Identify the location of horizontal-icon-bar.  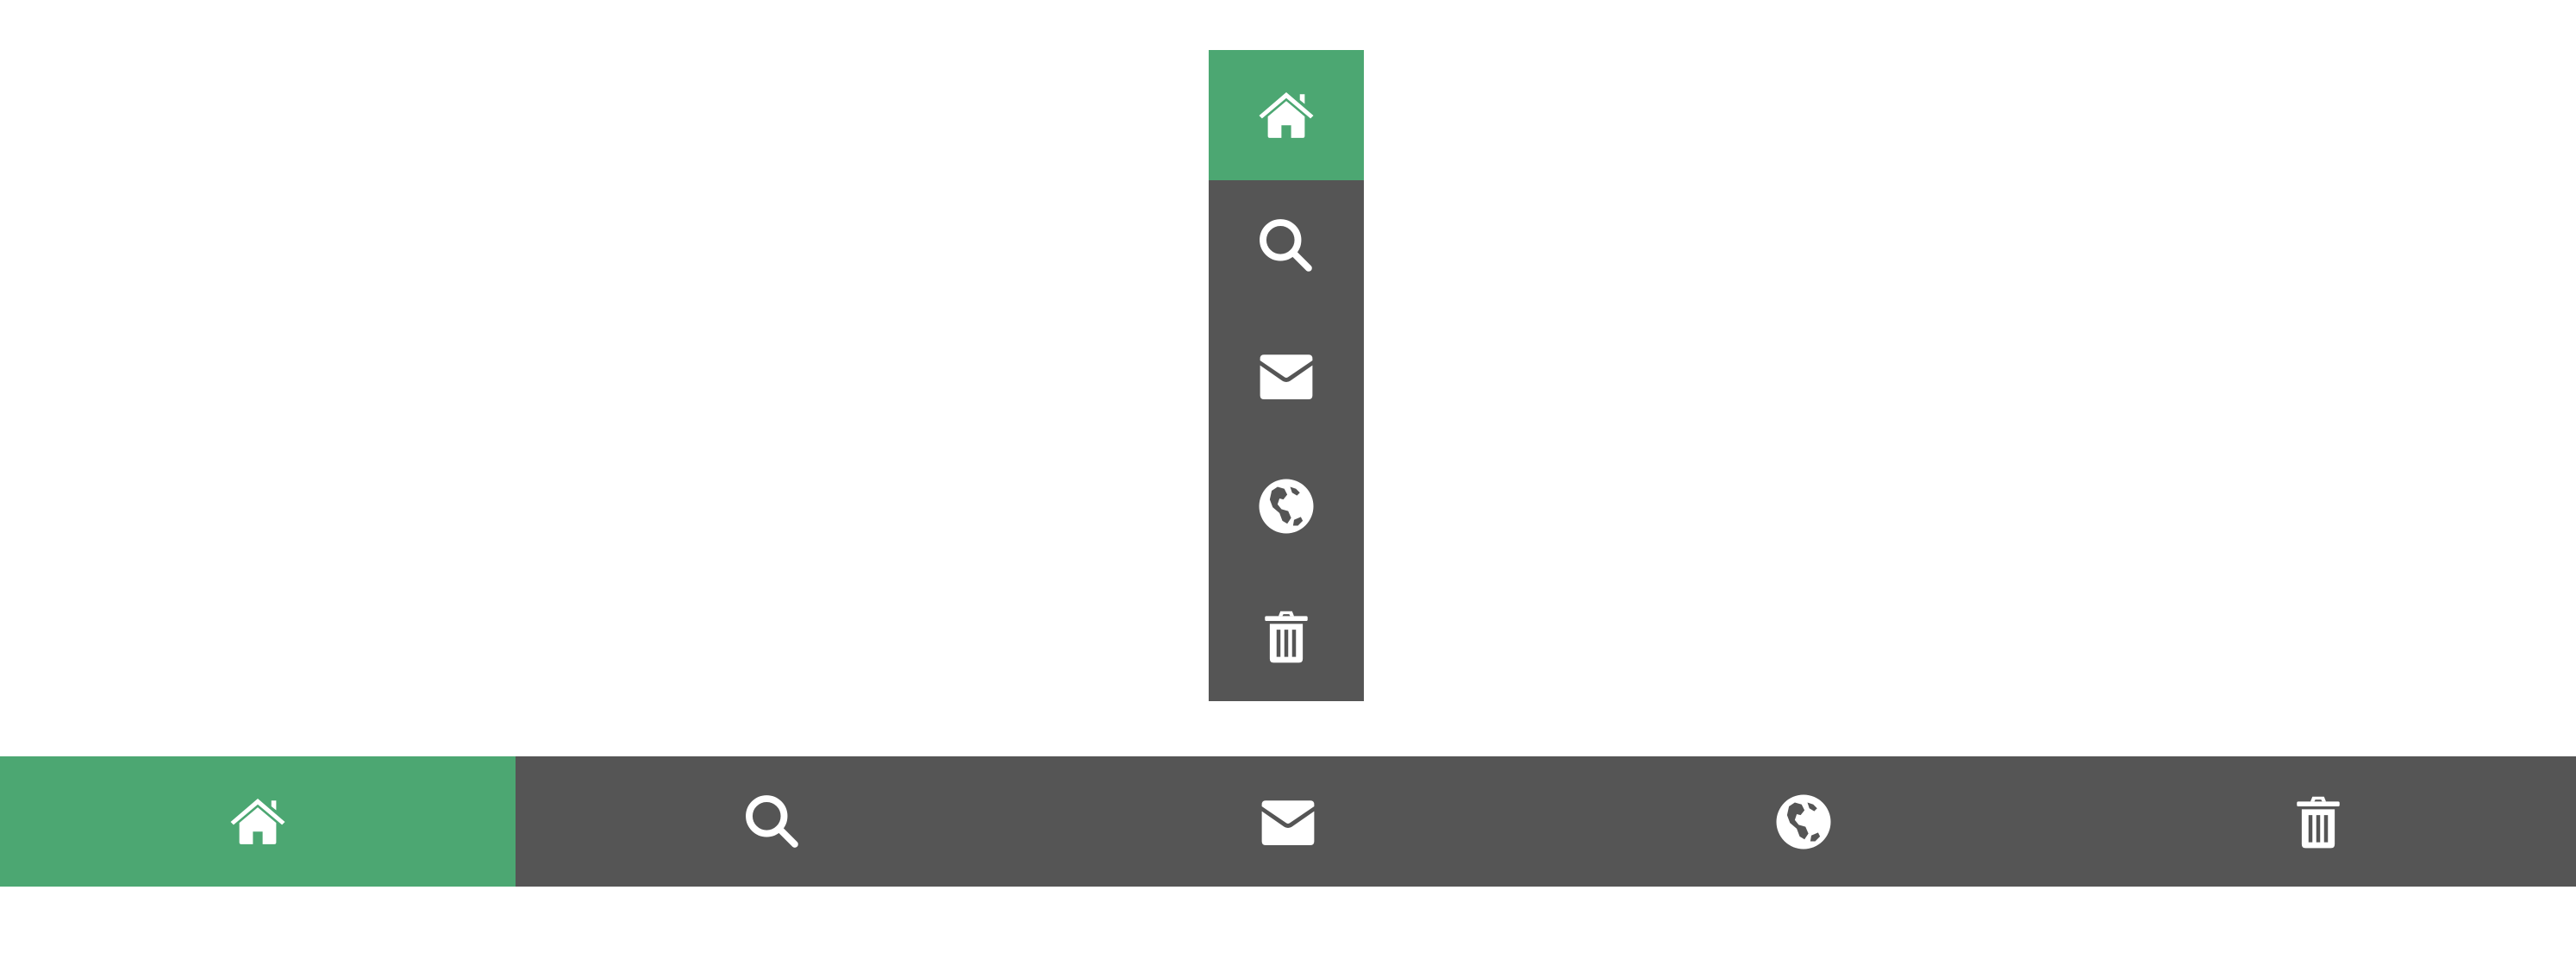
(1288, 821).